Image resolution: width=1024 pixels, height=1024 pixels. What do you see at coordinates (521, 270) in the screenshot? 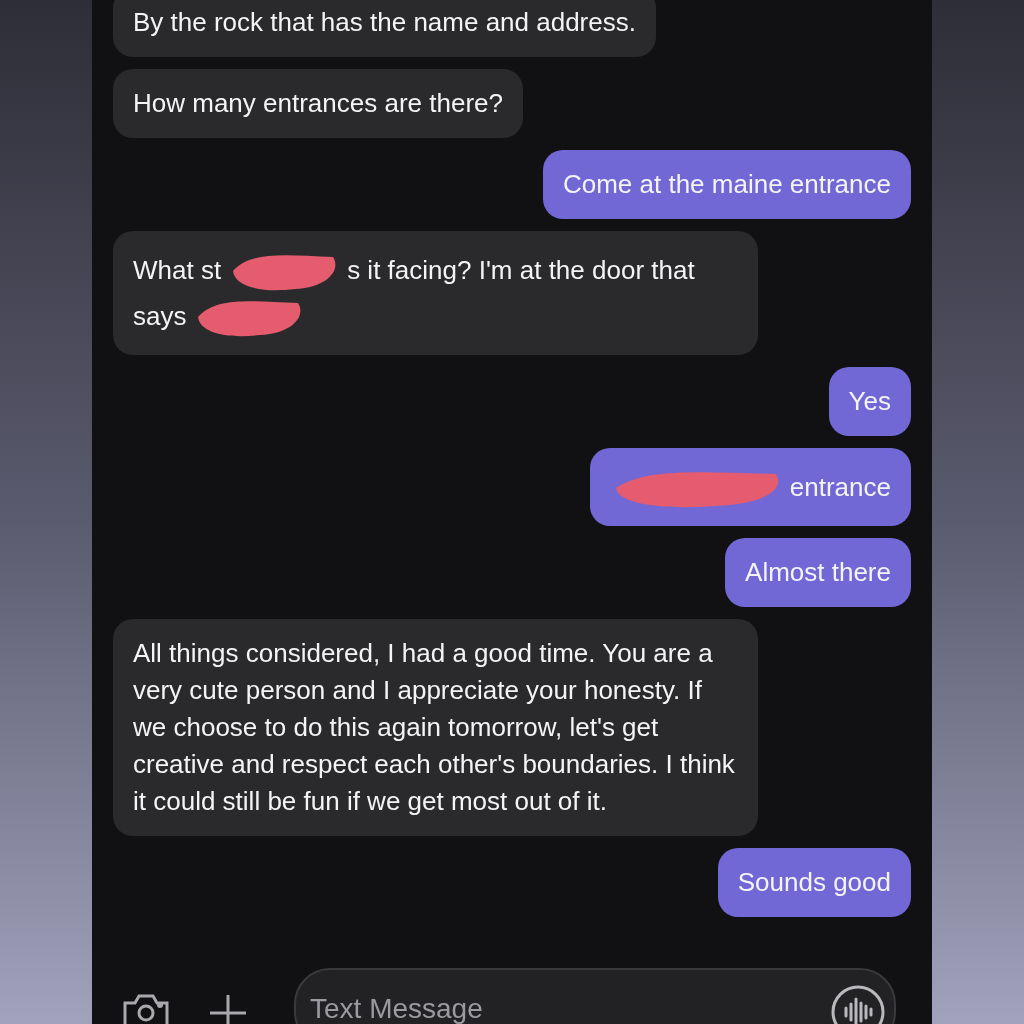
I see `message-text: s it facing? I'm at the door that` at bounding box center [521, 270].